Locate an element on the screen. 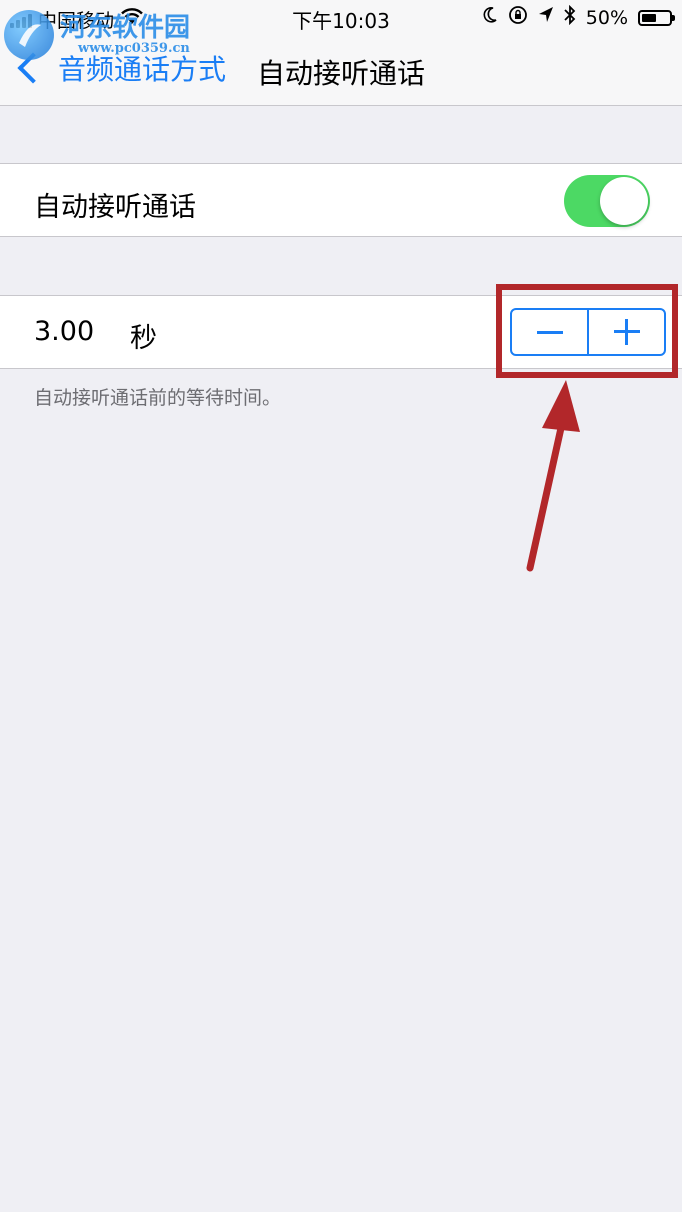 This screenshot has height=1212, width=682. bluetooth-icon is located at coordinates (570, 17).